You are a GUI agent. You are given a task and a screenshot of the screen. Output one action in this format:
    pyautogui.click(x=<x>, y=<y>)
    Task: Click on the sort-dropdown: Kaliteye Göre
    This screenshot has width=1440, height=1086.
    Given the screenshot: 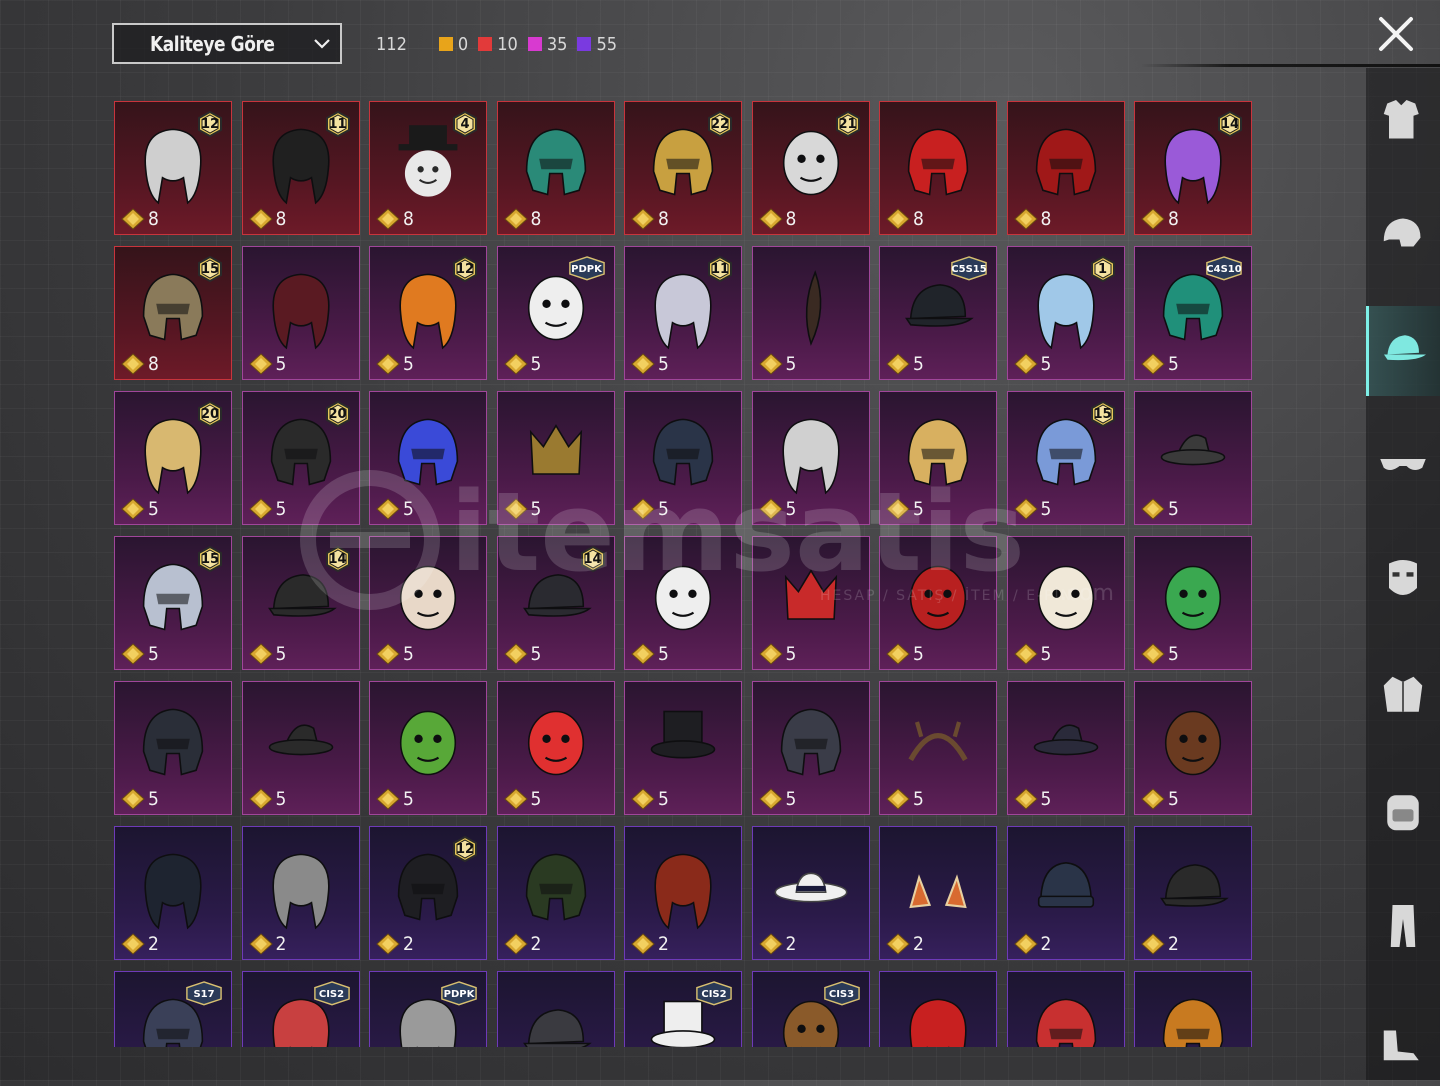 What is the action you would take?
    pyautogui.click(x=227, y=43)
    